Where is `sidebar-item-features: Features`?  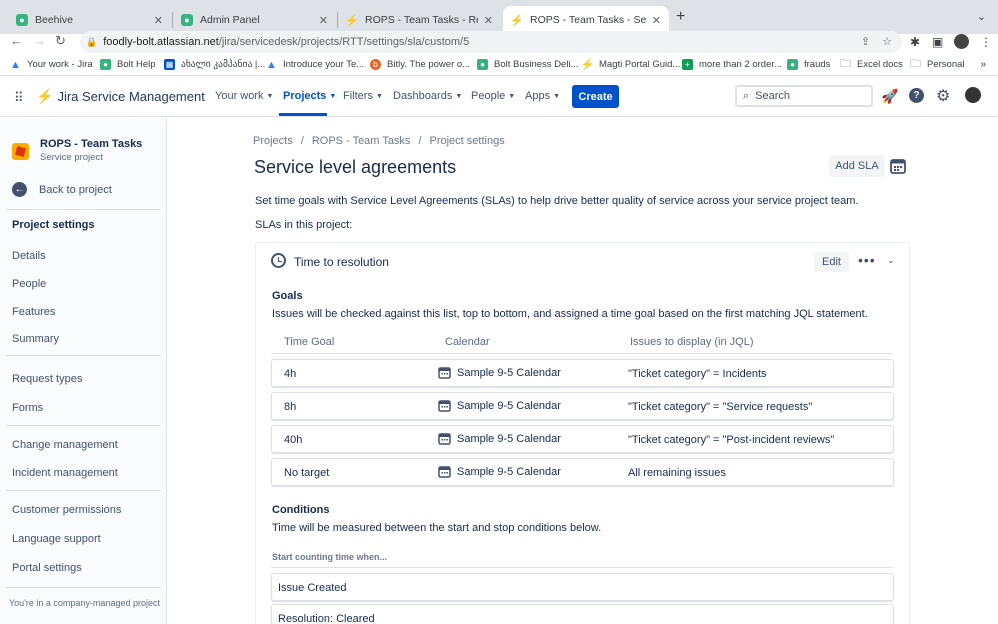 sidebar-item-features: Features is located at coordinates (33, 312).